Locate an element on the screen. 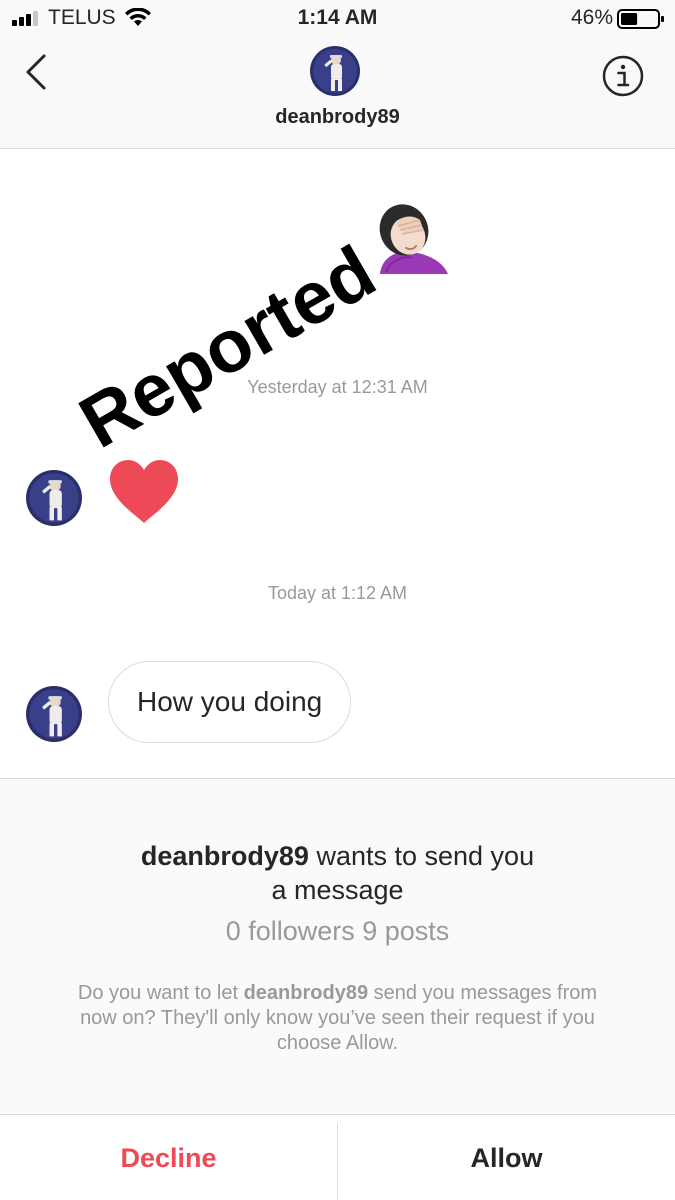 The width and height of the screenshot is (675, 1200). decline-button: Decline is located at coordinates (168, 1157).